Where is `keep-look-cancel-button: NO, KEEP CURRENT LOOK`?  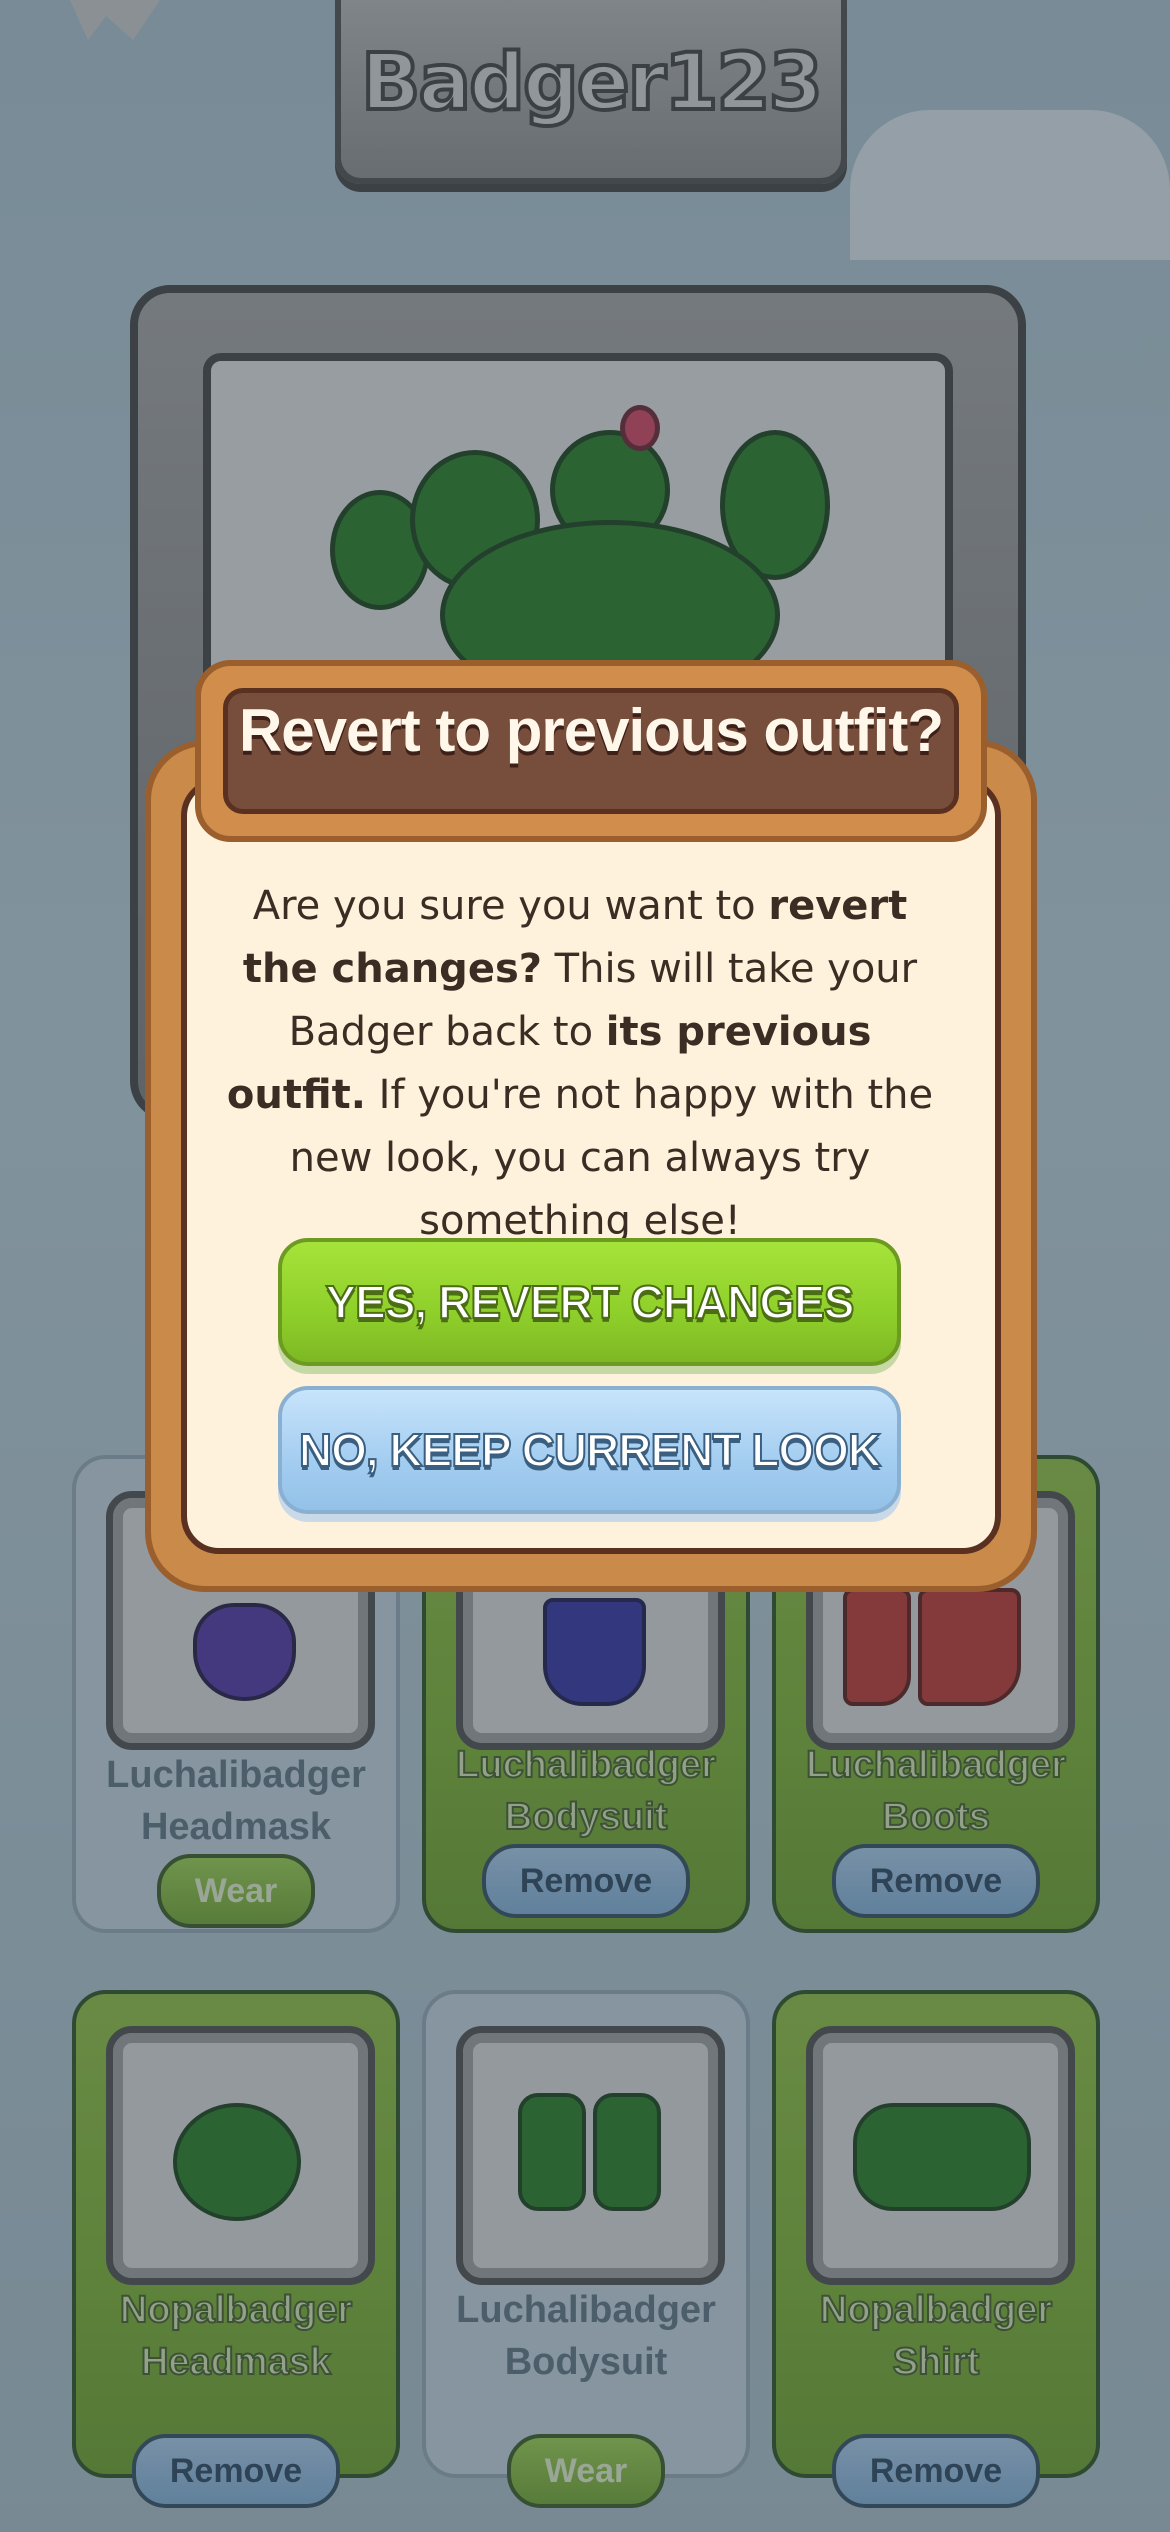 keep-look-cancel-button: NO, KEEP CURRENT LOOK is located at coordinates (589, 1450).